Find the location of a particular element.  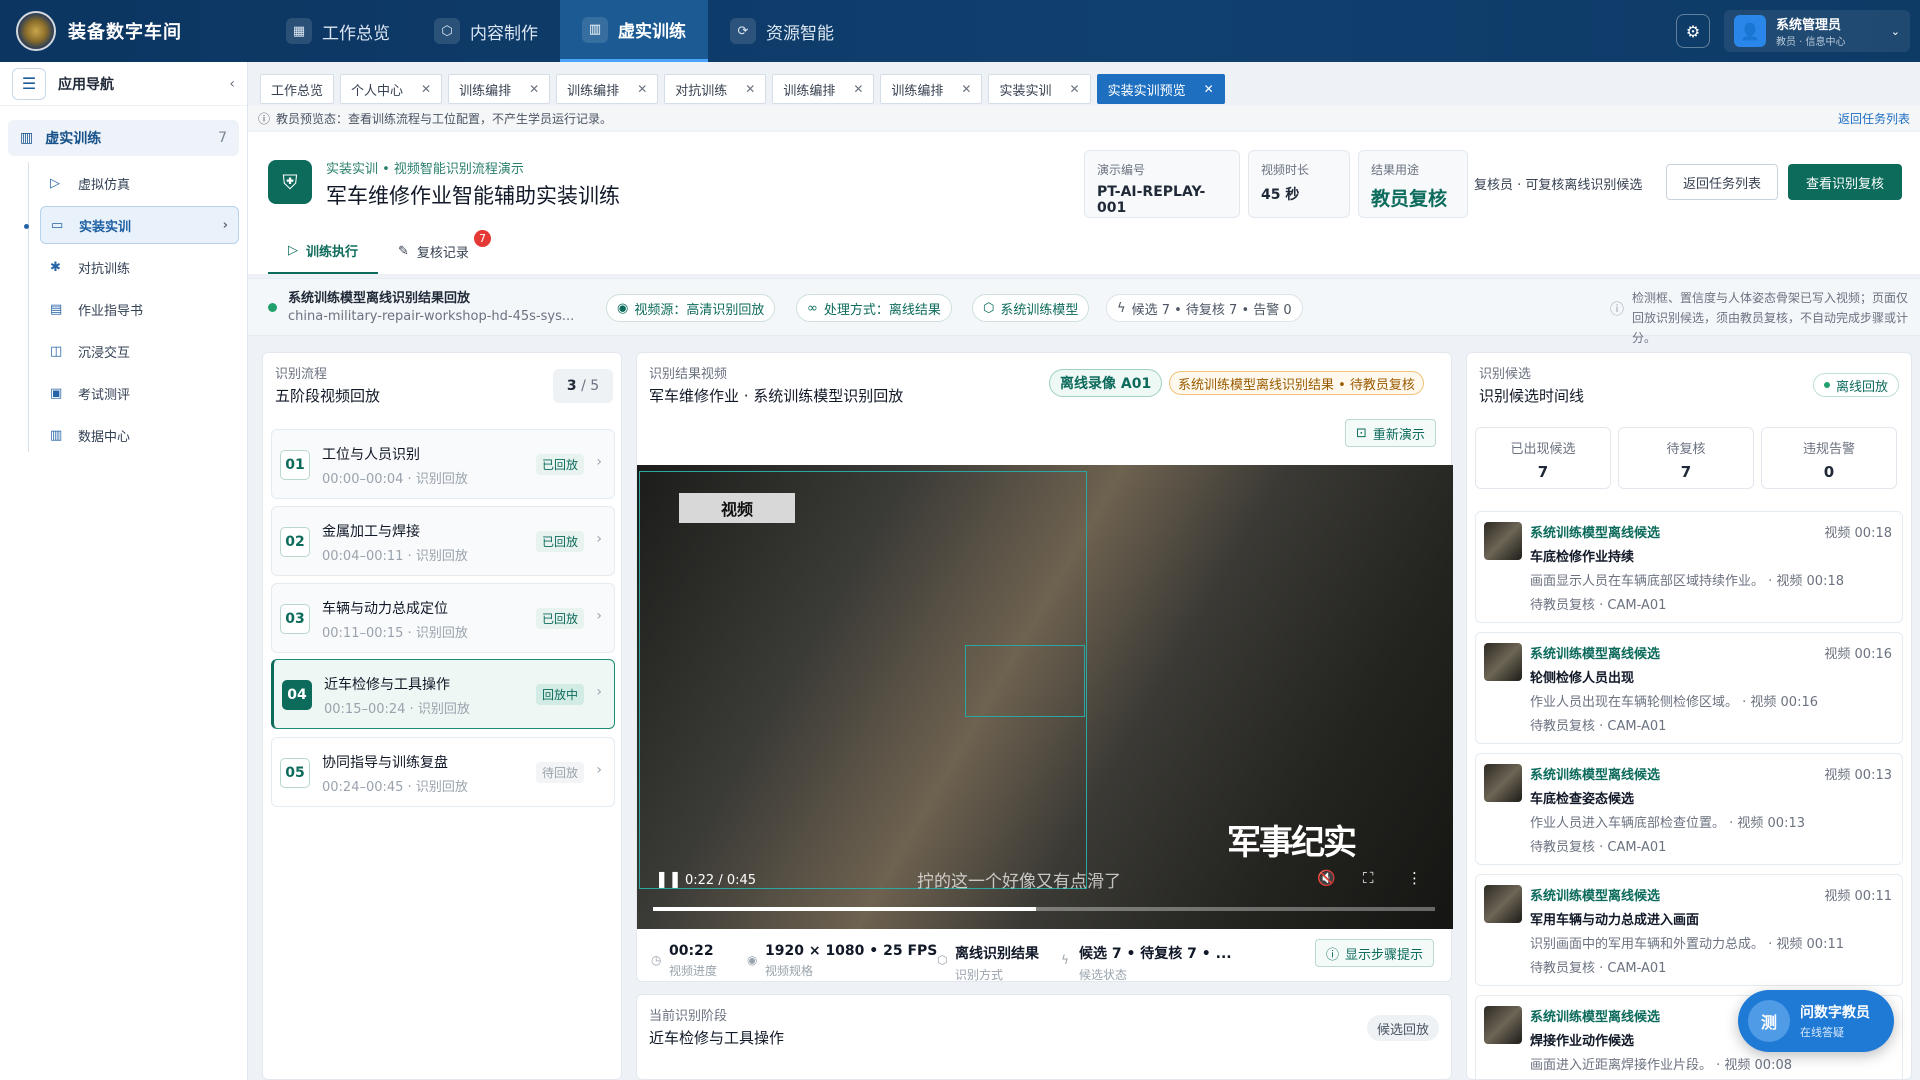

tab-practical-preview: 实装实训预览 ✕ is located at coordinates (1160, 89).